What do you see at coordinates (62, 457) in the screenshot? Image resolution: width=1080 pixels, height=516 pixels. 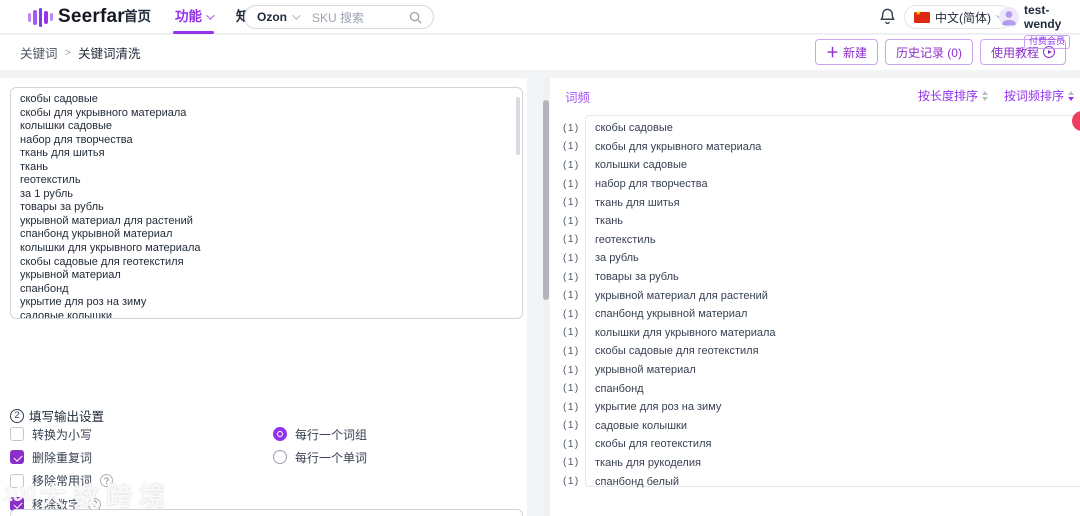 I see `checkbox-label: 删除重复词` at bounding box center [62, 457].